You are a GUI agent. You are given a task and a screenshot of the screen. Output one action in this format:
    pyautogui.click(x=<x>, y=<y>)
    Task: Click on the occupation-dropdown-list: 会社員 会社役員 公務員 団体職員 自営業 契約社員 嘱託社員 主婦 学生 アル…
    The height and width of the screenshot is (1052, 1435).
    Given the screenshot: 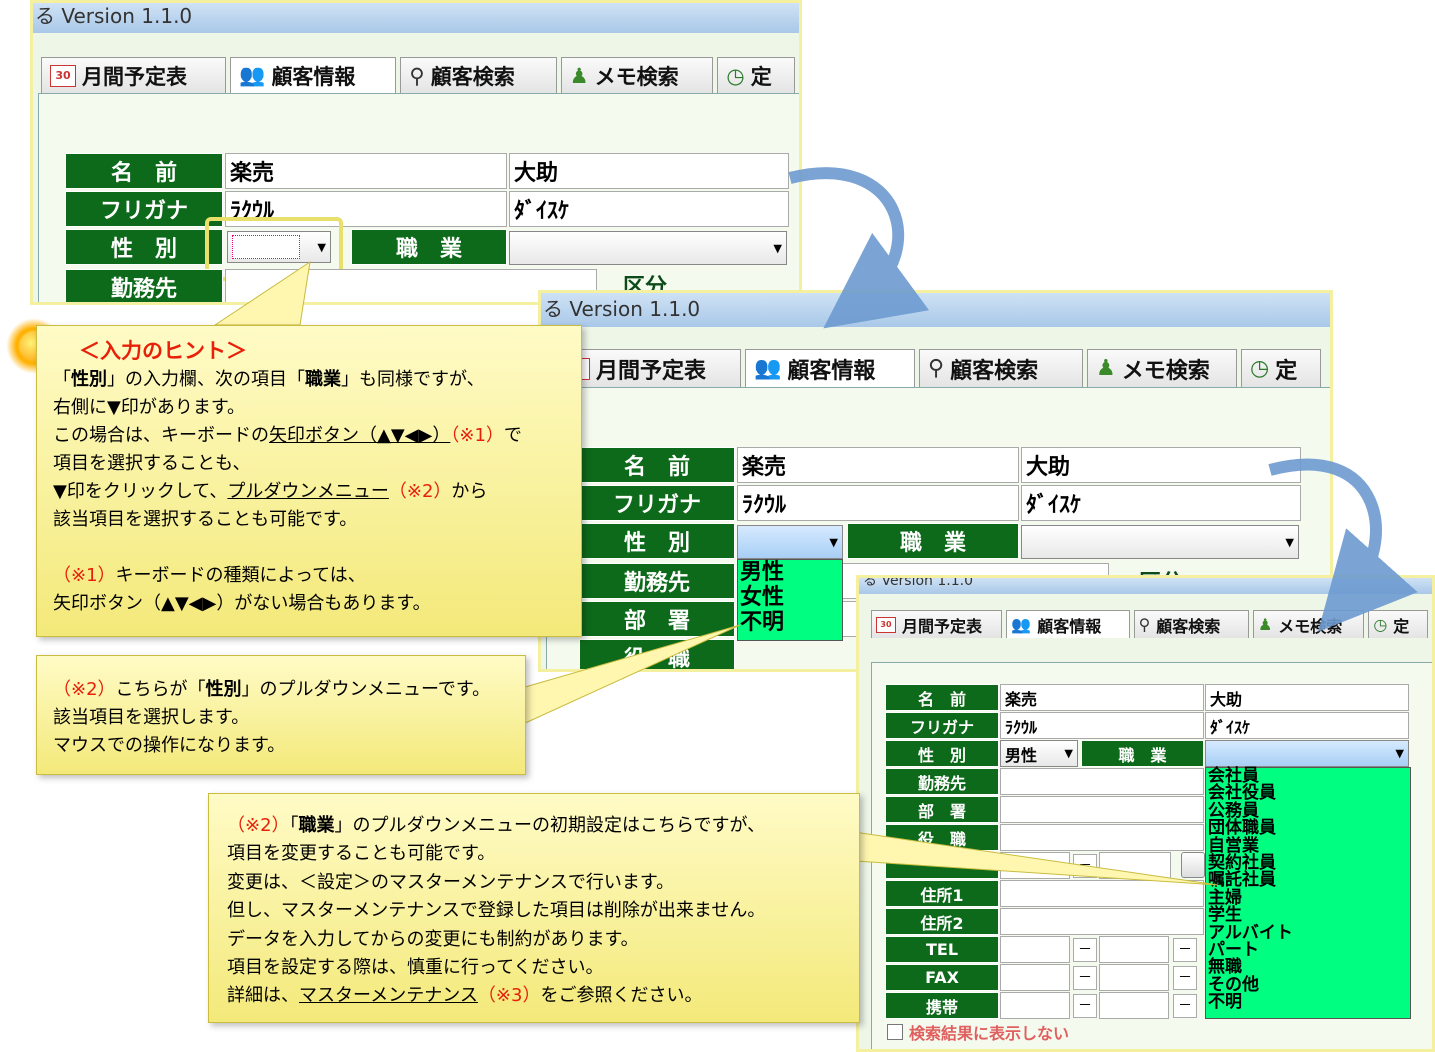 What is the action you would take?
    pyautogui.click(x=1308, y=893)
    